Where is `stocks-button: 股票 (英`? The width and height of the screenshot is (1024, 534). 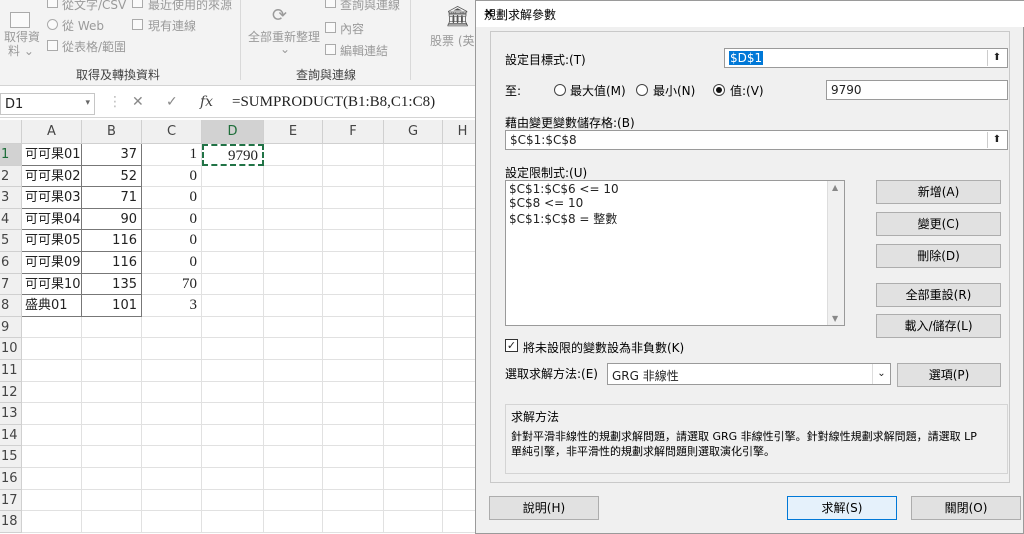 stocks-button: 股票 (英 is located at coordinates (452, 40).